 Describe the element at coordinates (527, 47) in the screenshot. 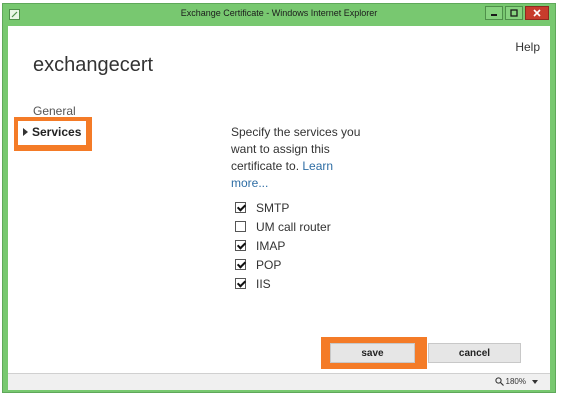

I see `help-link: Help` at that location.